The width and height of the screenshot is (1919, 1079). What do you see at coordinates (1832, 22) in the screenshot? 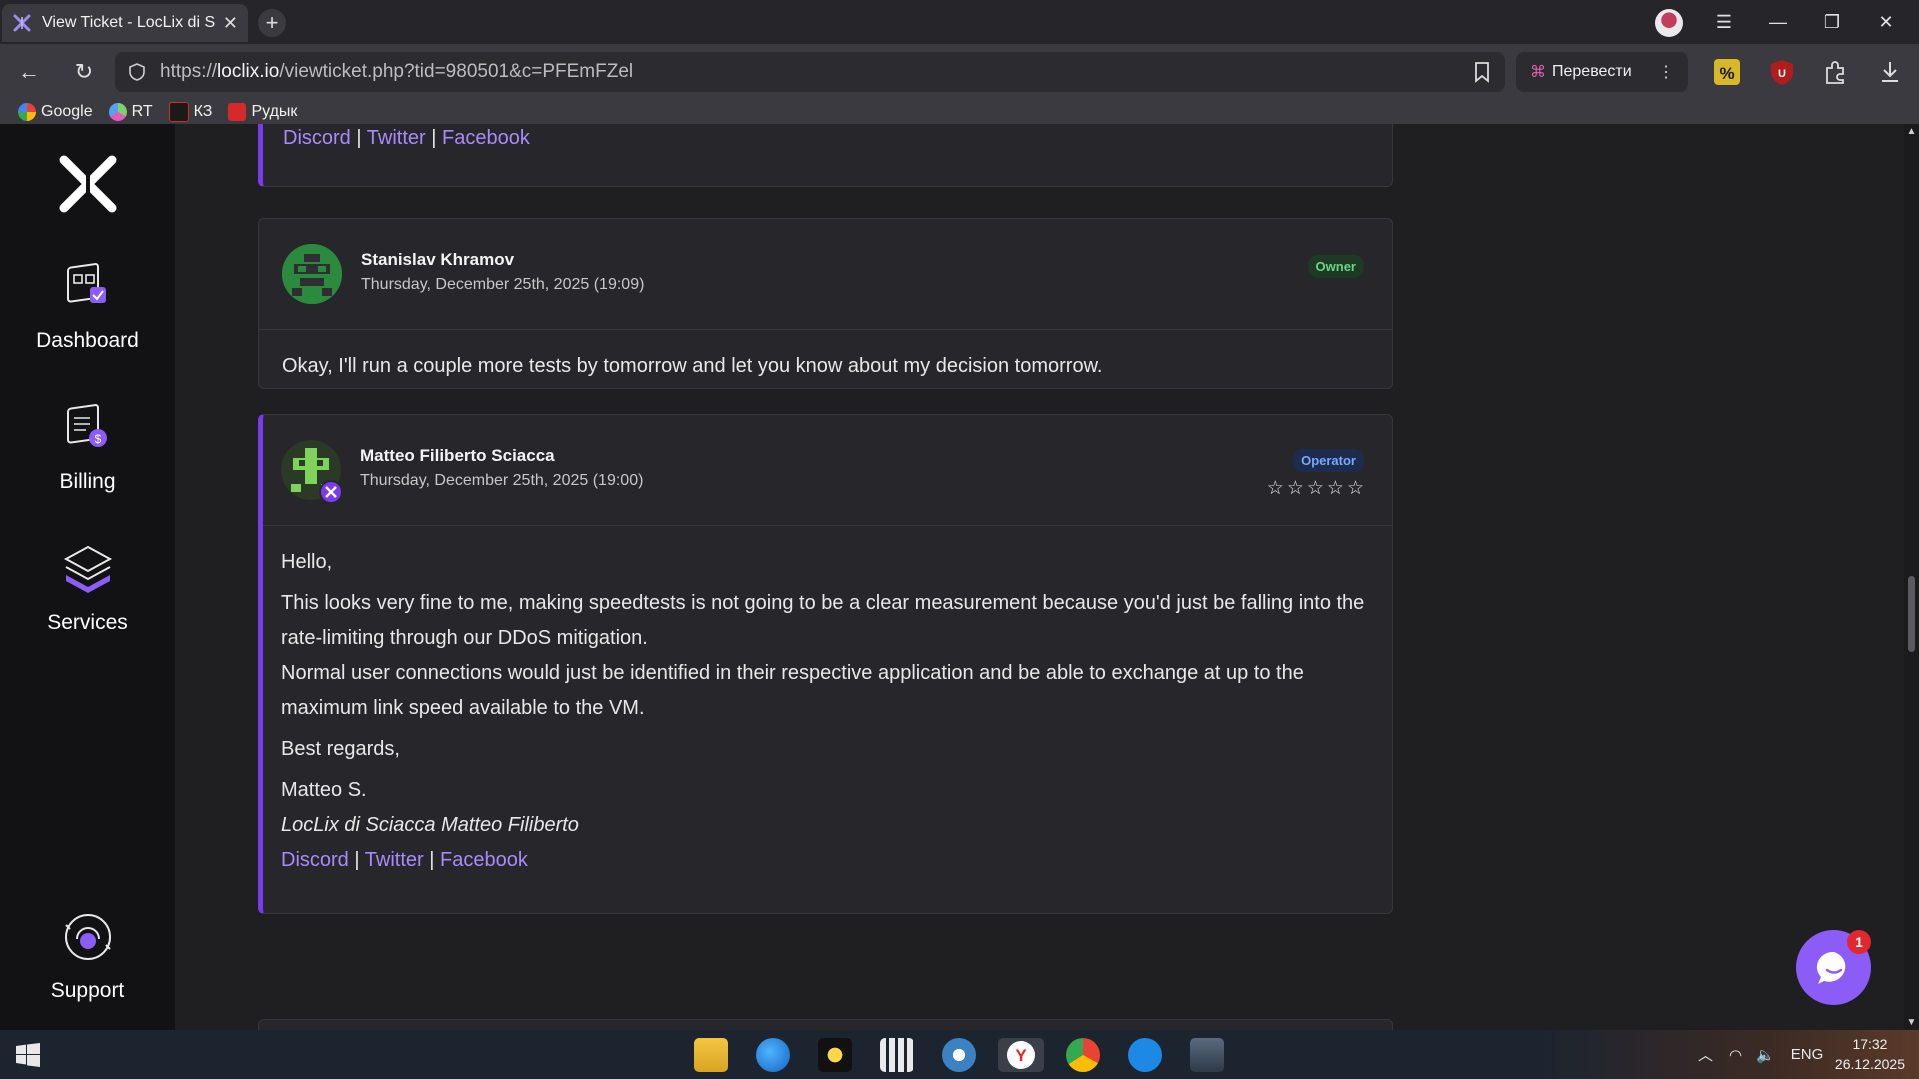
I see `restore-icon: ❐` at bounding box center [1832, 22].